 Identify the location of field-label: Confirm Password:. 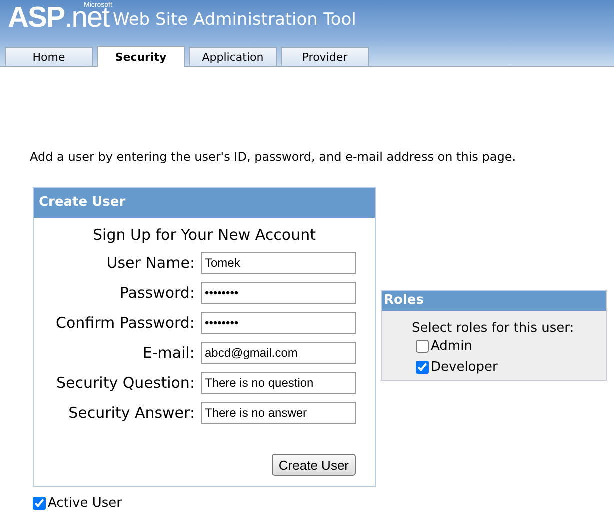
(124, 323).